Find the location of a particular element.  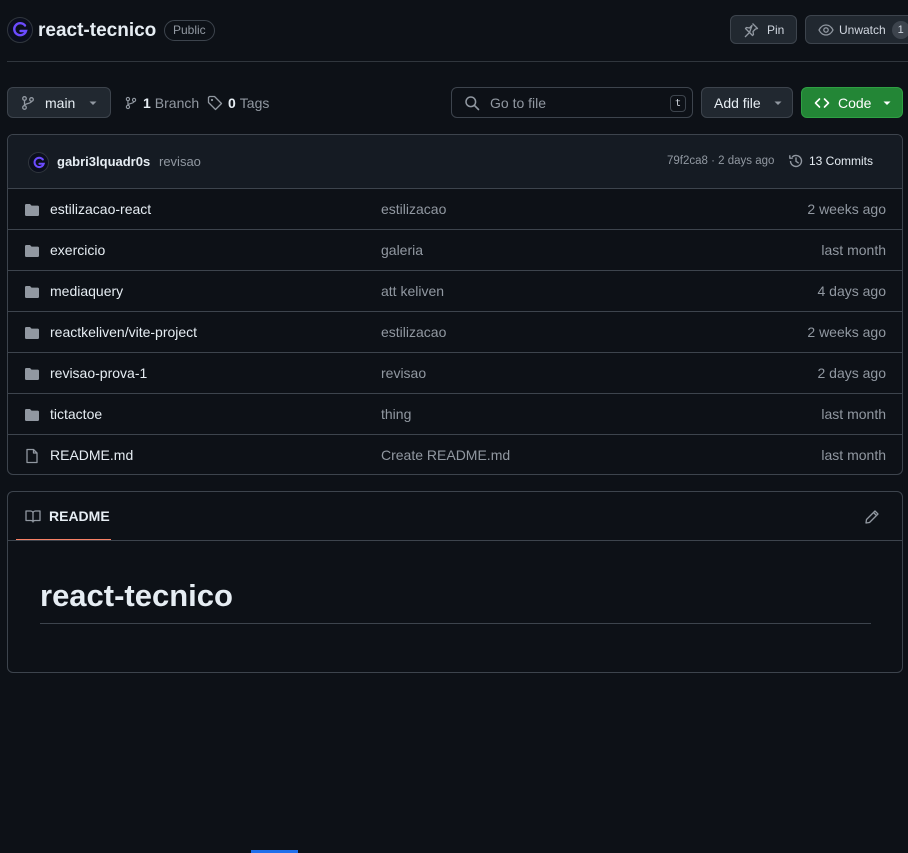

add-file-button: Add file is located at coordinates (747, 102).